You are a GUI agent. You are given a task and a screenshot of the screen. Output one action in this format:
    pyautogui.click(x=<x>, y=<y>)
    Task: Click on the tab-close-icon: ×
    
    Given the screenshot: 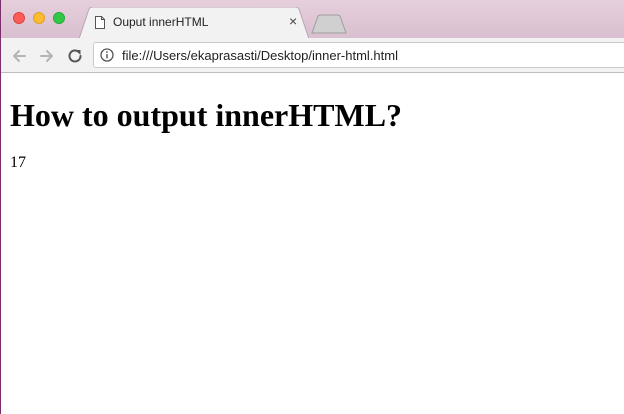 What is the action you would take?
    pyautogui.click(x=293, y=21)
    